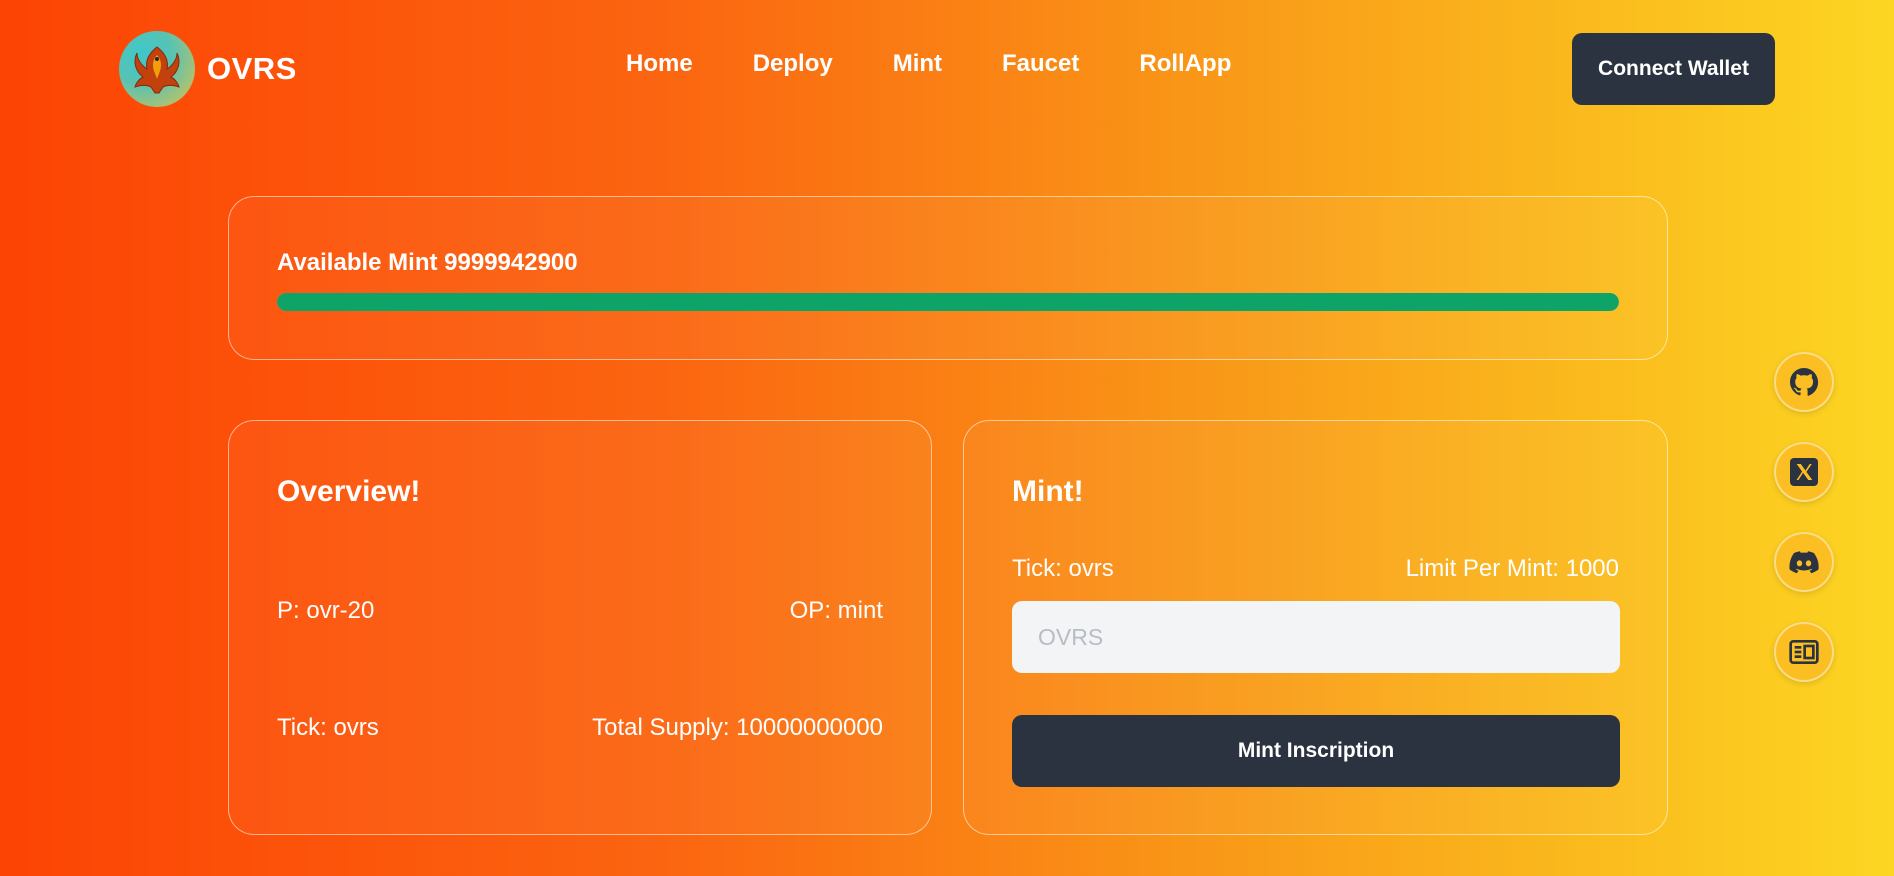  I want to click on operation-value: OP: mint, so click(836, 610).